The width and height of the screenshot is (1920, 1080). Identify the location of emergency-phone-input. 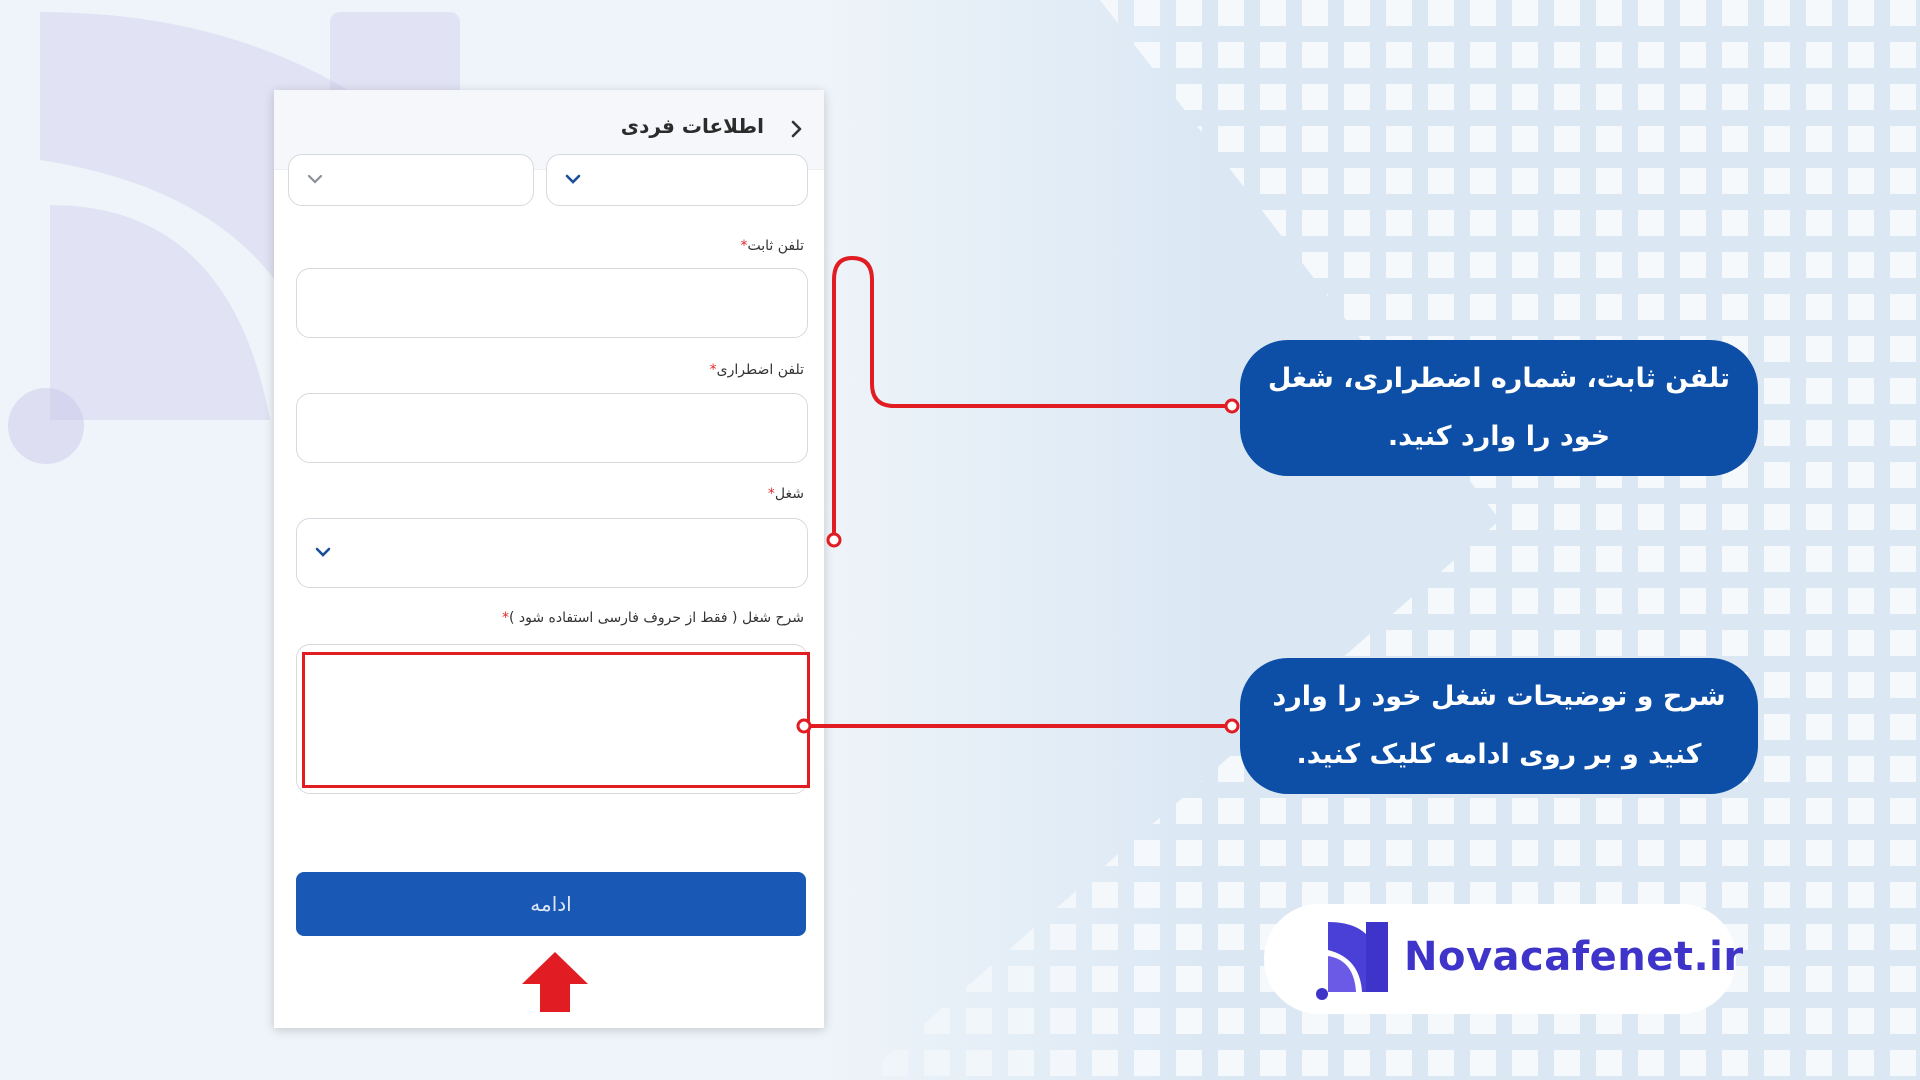
(552, 428).